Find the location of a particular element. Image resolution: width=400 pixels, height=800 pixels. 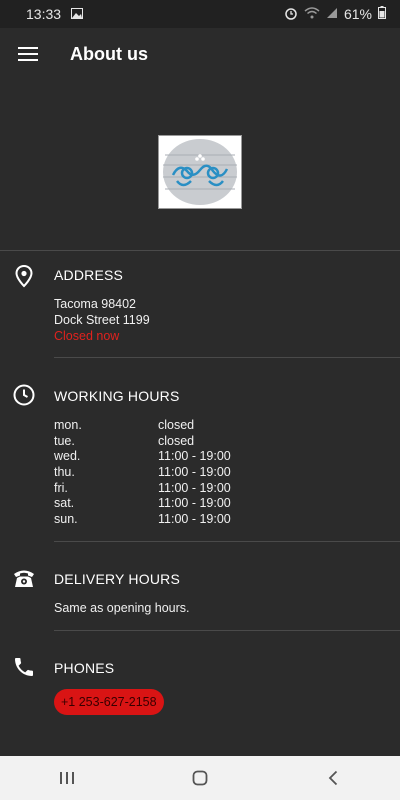

hours-day: sun. is located at coordinates (66, 519).